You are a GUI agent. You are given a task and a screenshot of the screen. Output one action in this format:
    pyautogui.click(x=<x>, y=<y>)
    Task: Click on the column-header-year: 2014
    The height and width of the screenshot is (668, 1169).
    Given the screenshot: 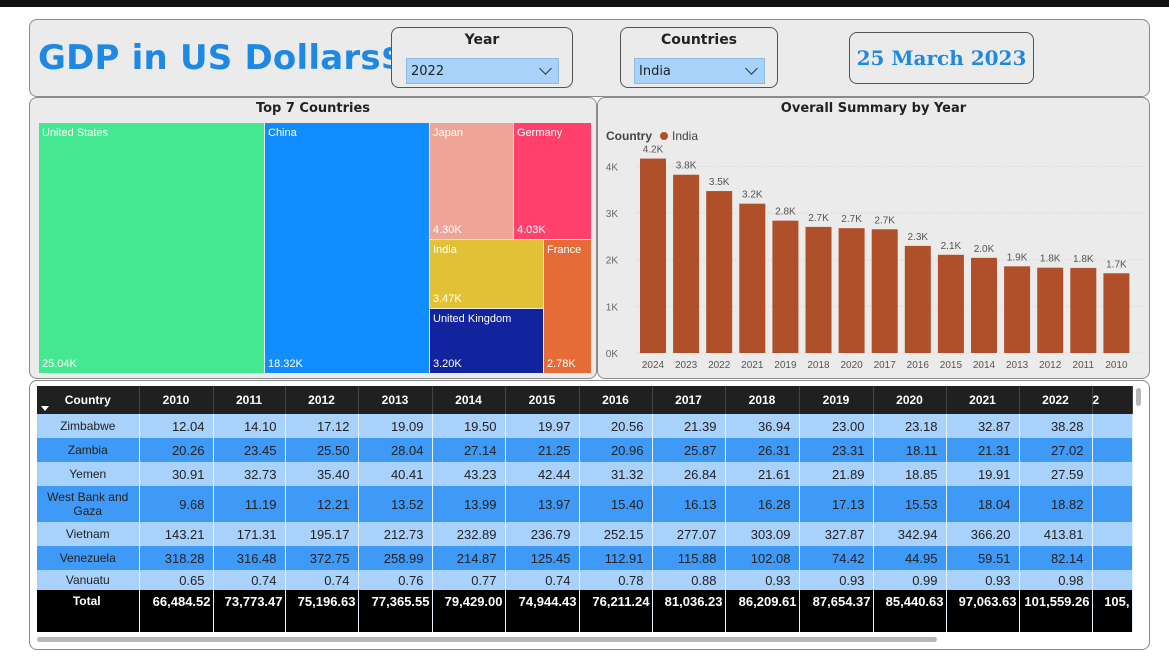 What is the action you would take?
    pyautogui.click(x=469, y=400)
    